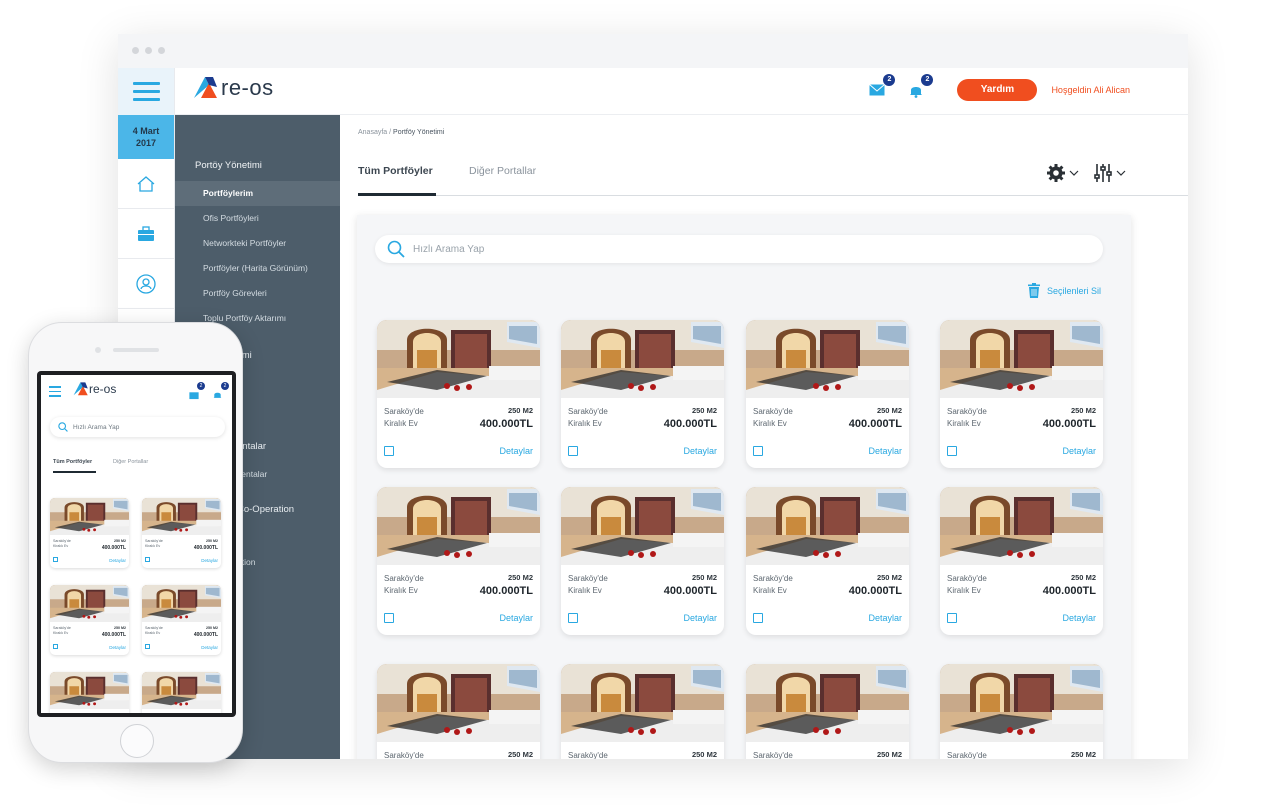 This screenshot has height=807, width=1273. What do you see at coordinates (137, 741) in the screenshot?
I see `phone-home-button` at bounding box center [137, 741].